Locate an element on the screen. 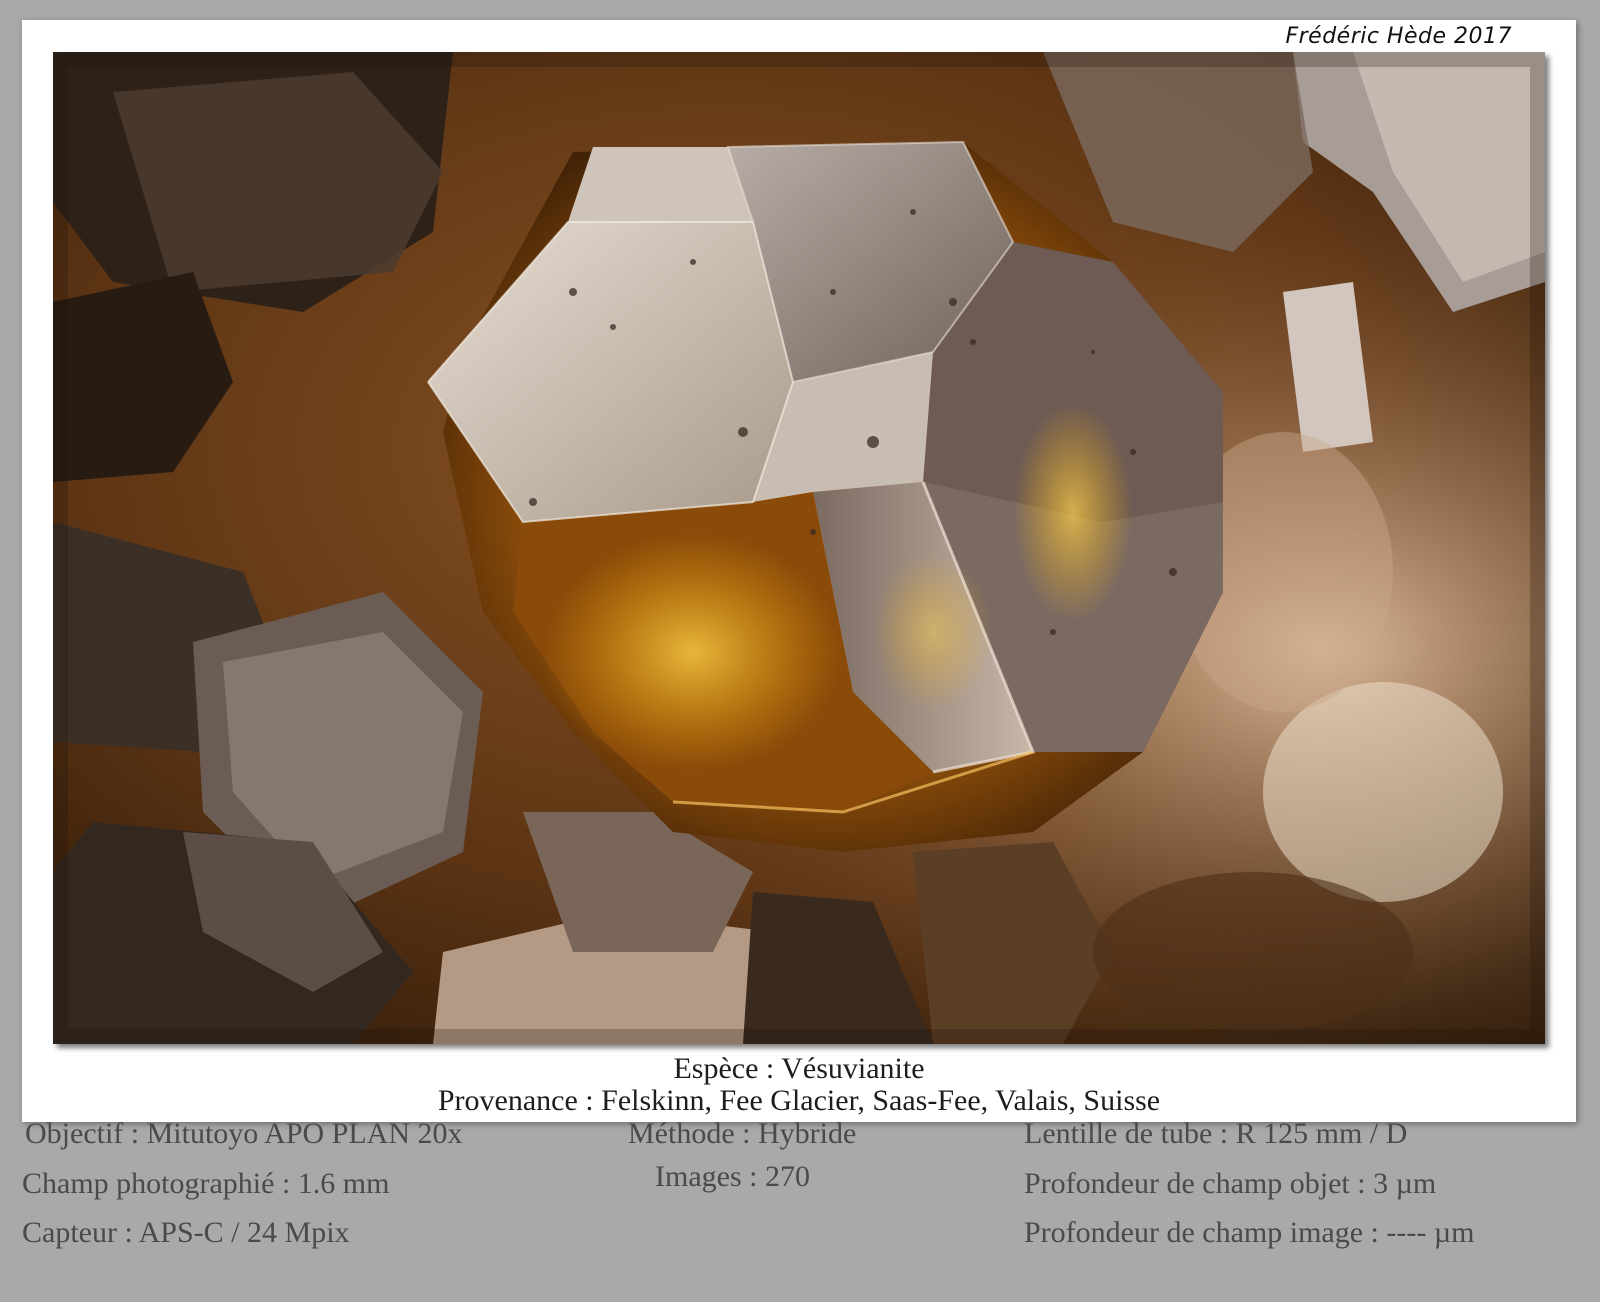 The height and width of the screenshot is (1302, 1600). object-depth-spec: Profondeur de champ objet : 3 µm is located at coordinates (1230, 1183).